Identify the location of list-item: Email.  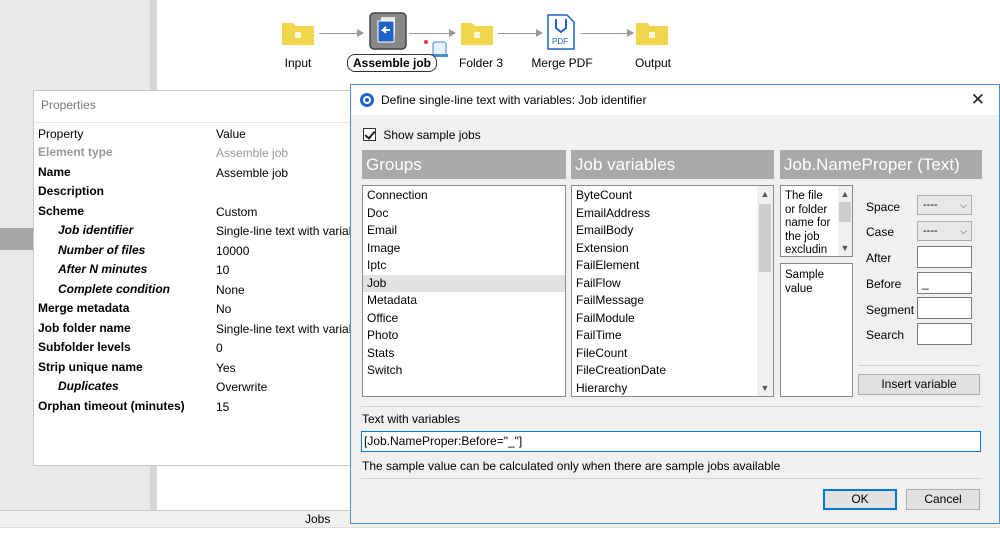
(464, 231).